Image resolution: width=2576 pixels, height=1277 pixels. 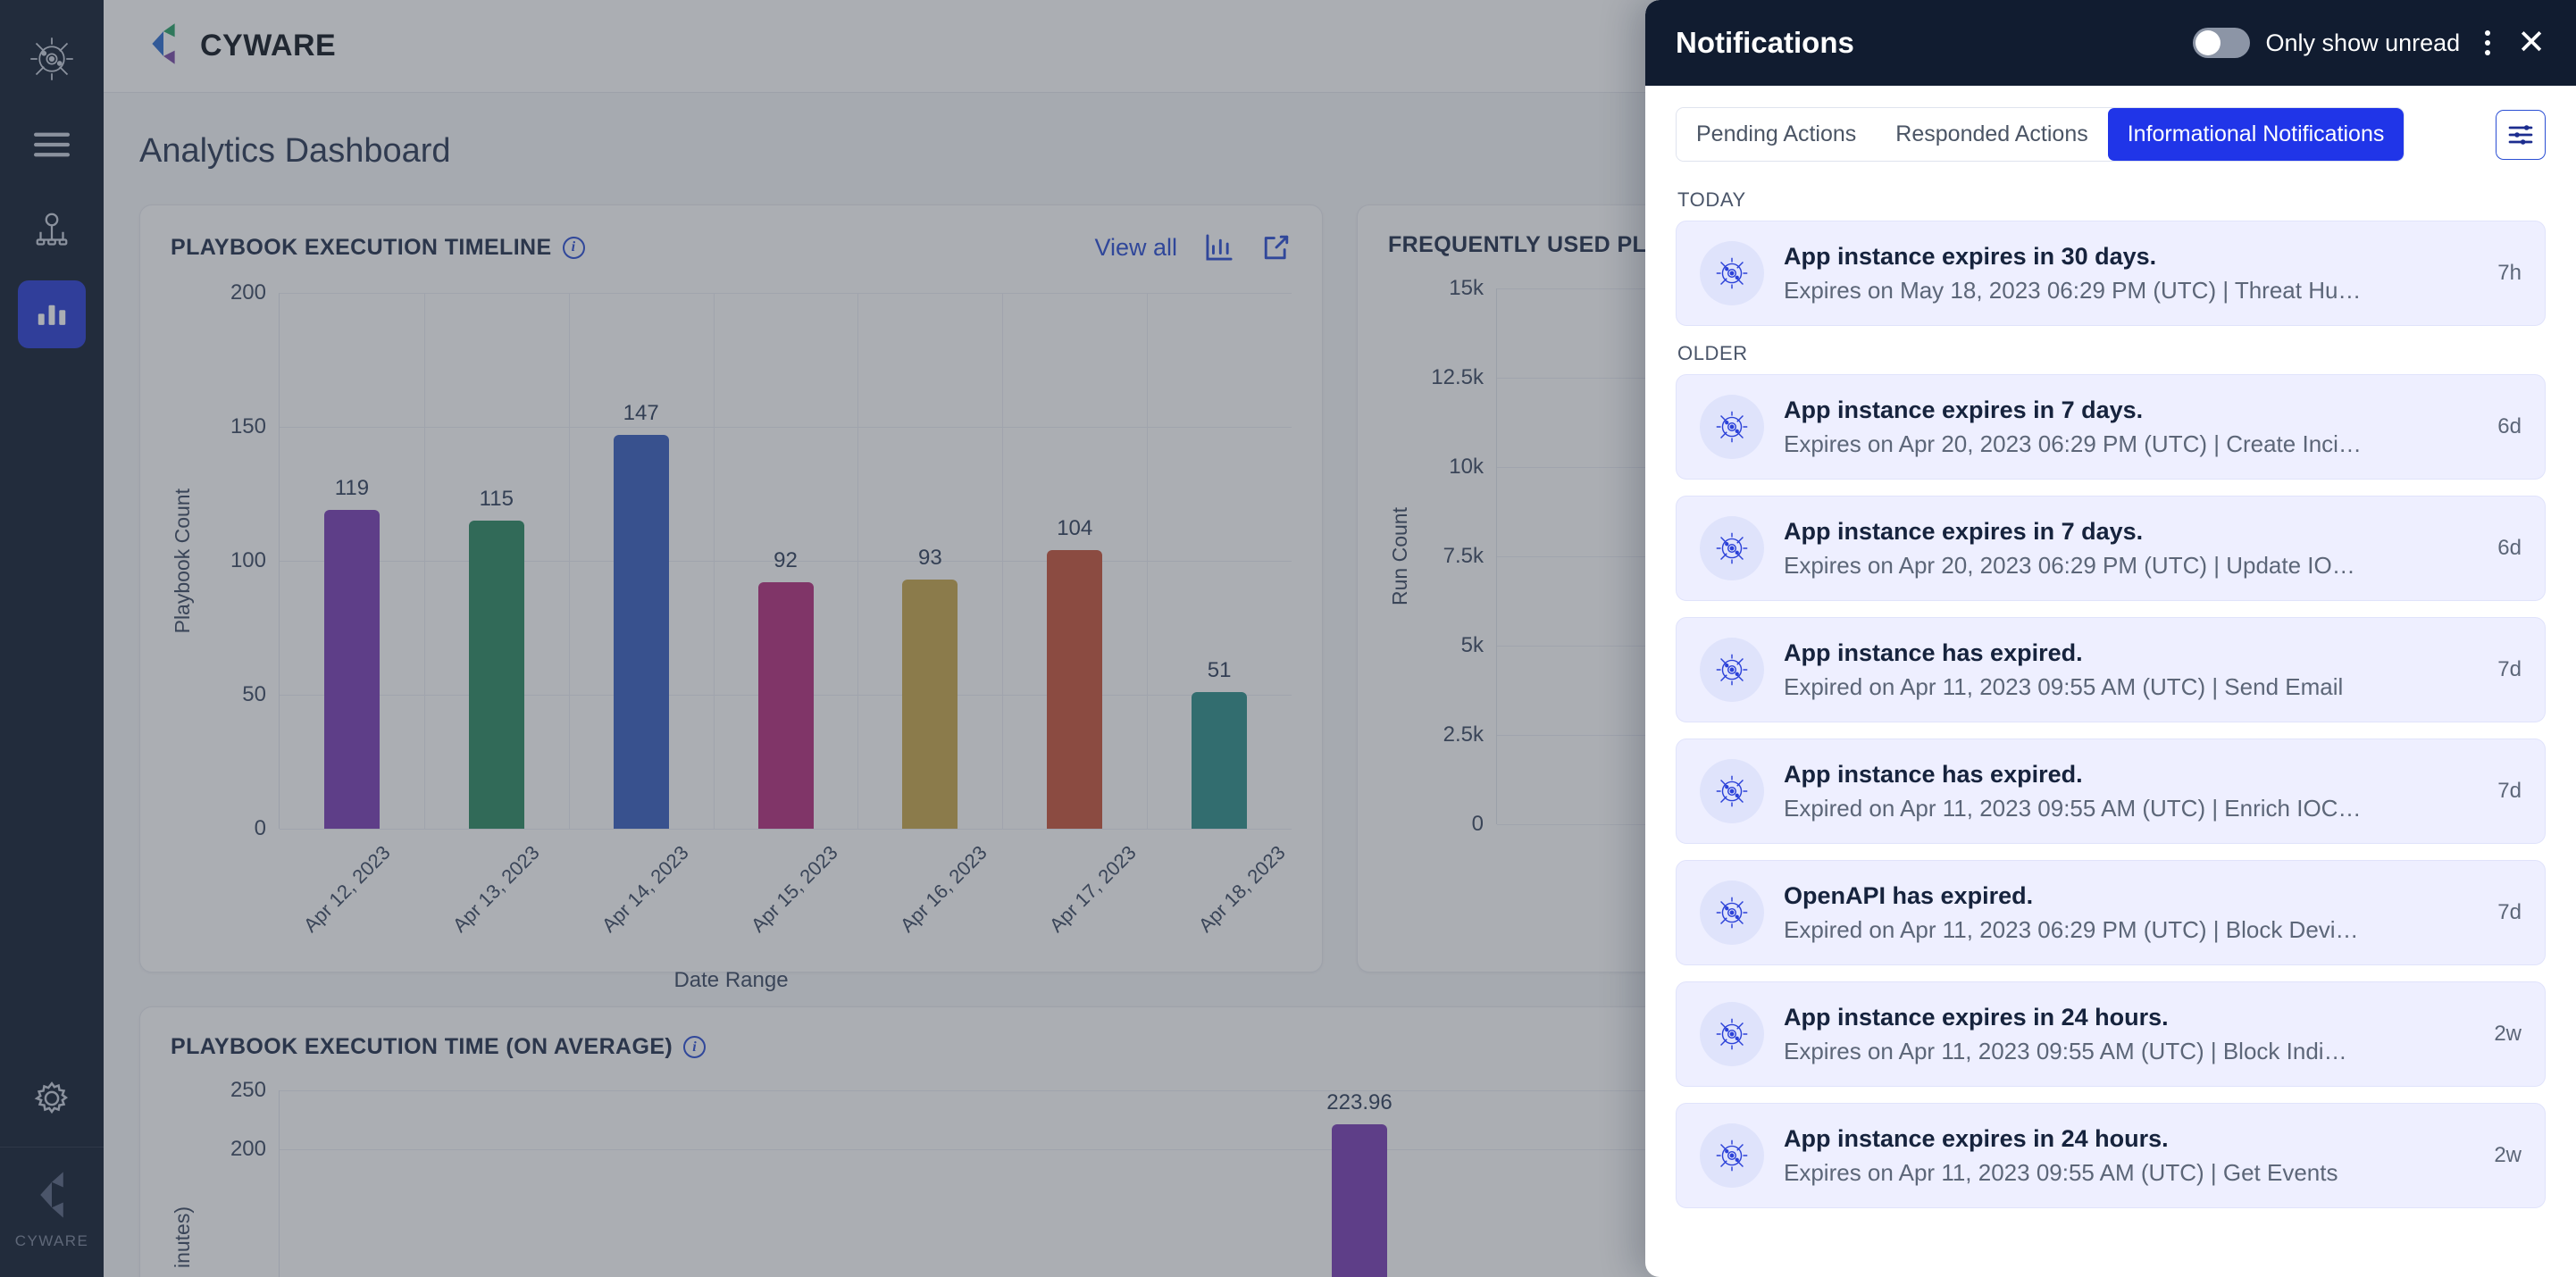 What do you see at coordinates (1712, 199) in the screenshot?
I see `notification-group-label: TODAY` at bounding box center [1712, 199].